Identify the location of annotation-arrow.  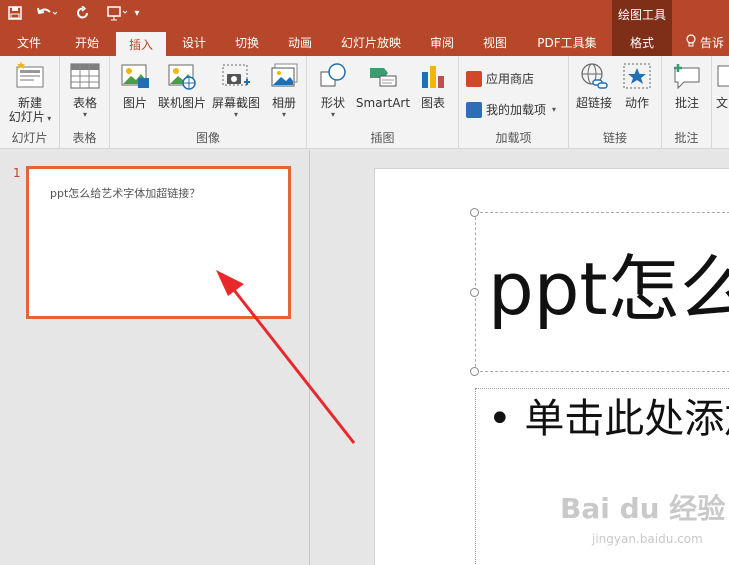
(286, 357).